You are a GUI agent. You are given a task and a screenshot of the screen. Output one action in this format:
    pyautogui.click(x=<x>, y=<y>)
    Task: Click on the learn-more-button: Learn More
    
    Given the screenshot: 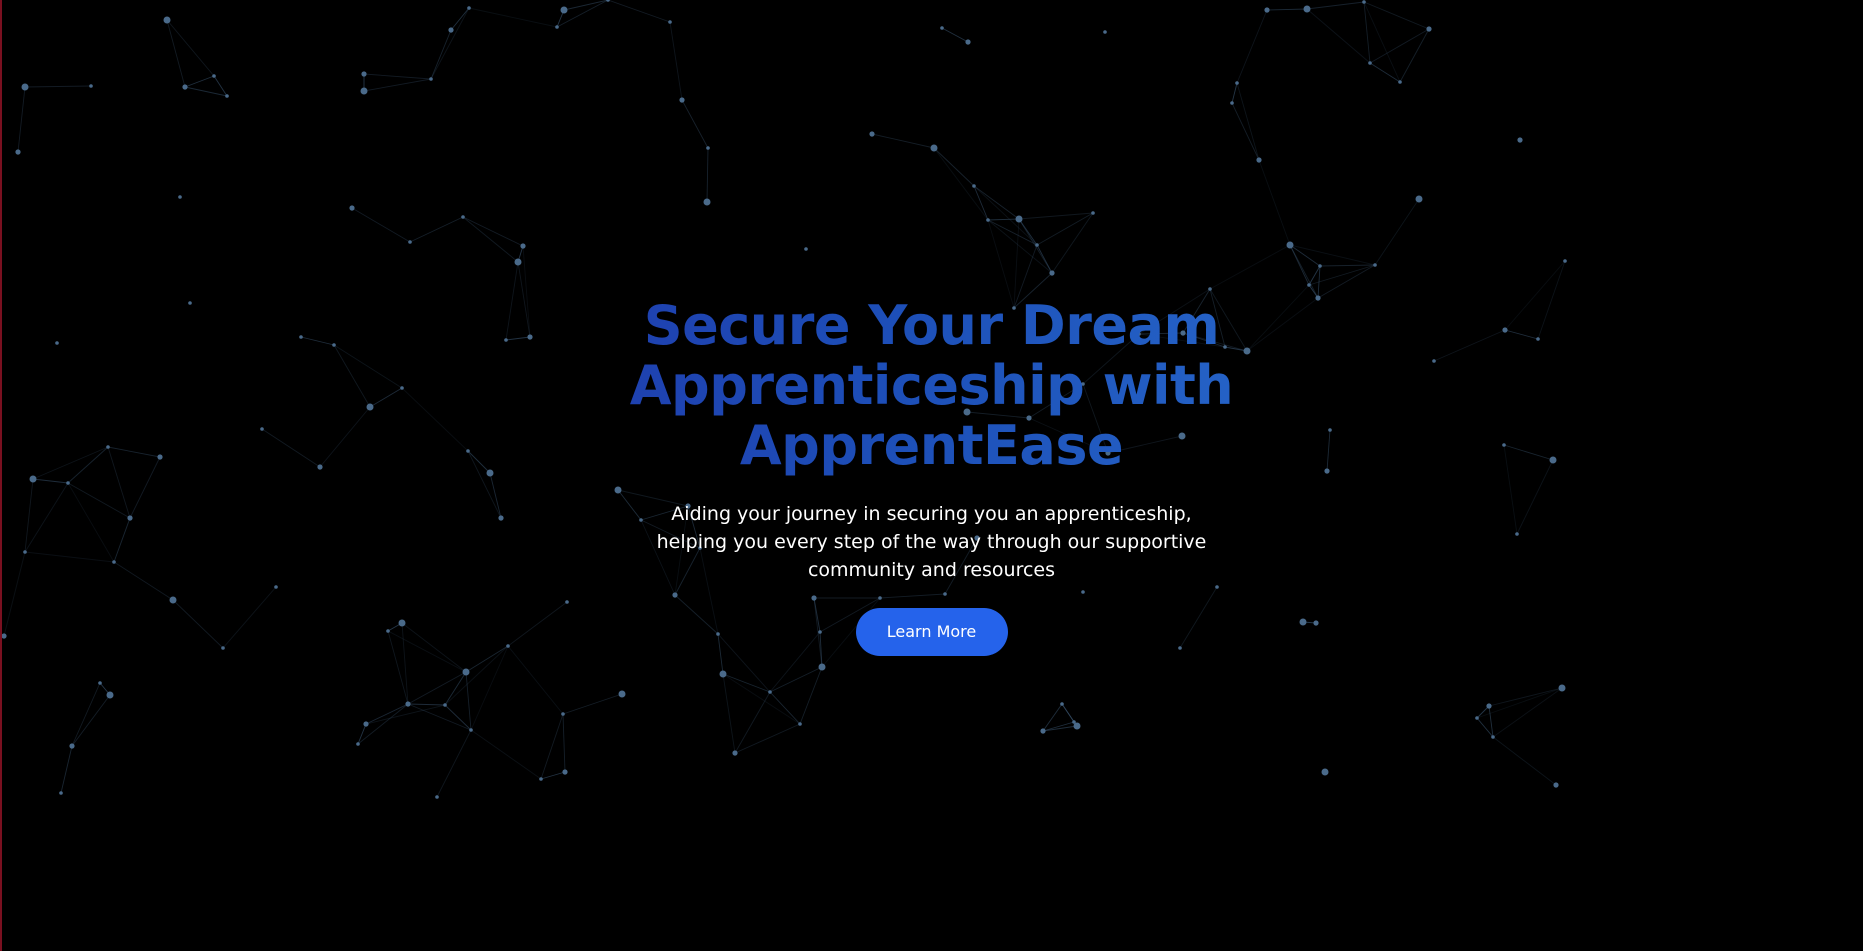 What is the action you would take?
    pyautogui.click(x=931, y=632)
    